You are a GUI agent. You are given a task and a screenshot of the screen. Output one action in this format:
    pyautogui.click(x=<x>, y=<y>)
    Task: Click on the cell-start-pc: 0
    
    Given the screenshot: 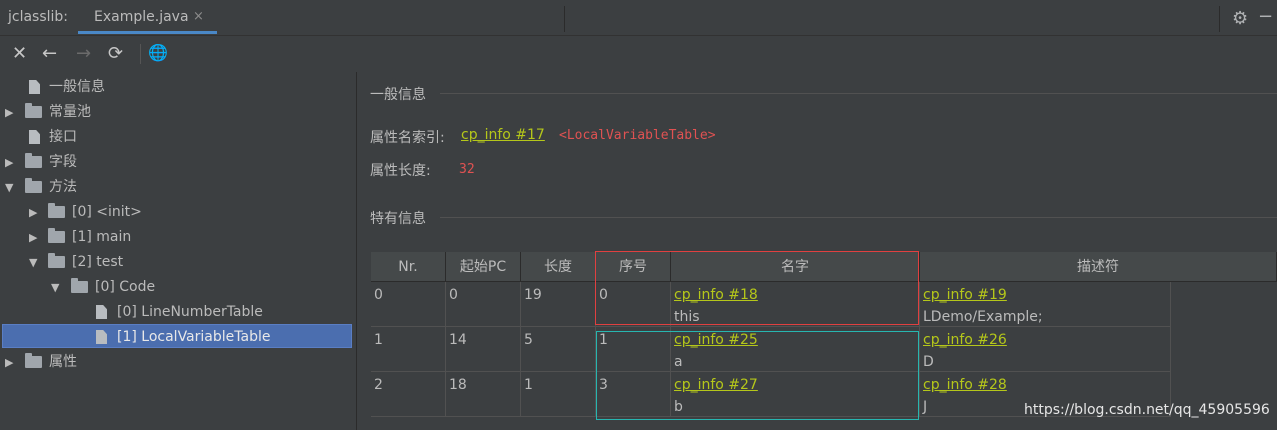 What is the action you would take?
    pyautogui.click(x=453, y=295)
    